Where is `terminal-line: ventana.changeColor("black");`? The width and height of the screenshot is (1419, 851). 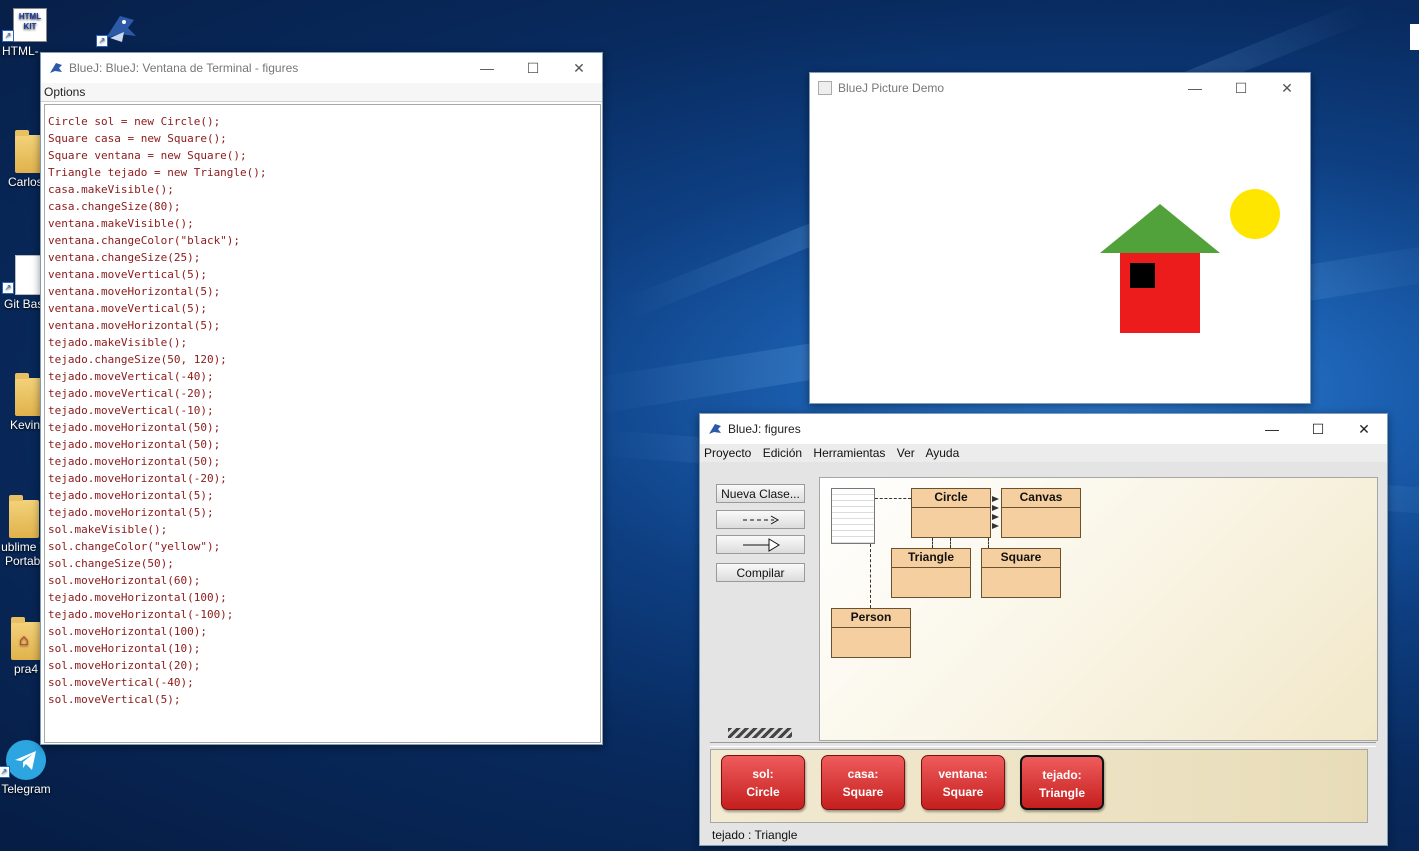 terminal-line: ventana.changeColor("black"); is located at coordinates (144, 240).